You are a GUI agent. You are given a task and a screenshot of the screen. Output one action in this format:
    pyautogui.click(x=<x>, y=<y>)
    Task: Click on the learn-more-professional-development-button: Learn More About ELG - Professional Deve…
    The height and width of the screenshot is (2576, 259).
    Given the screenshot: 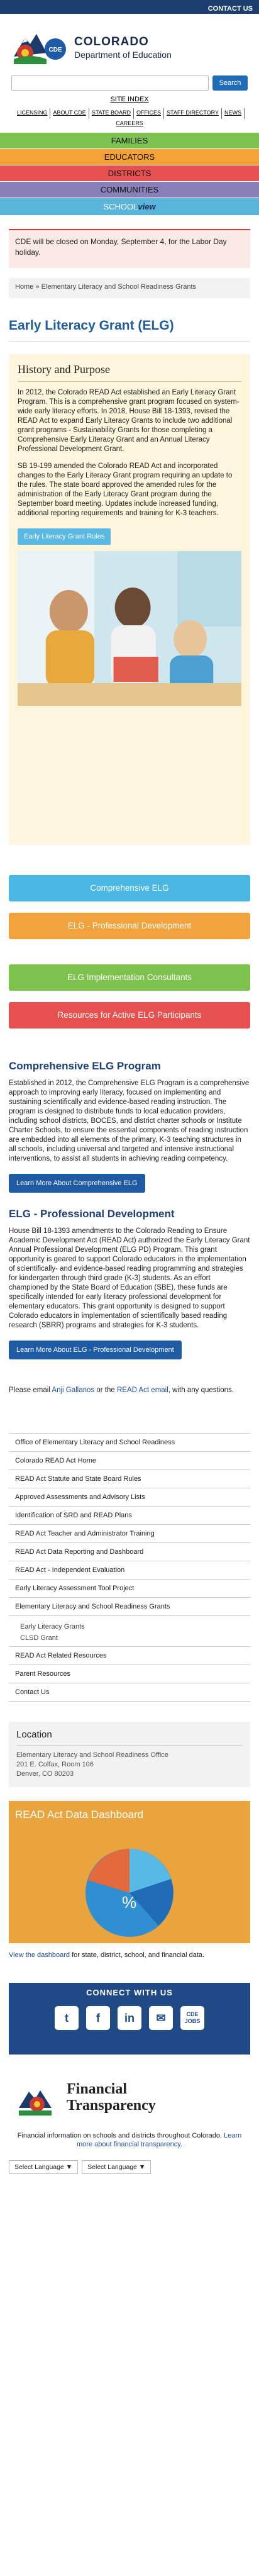 What is the action you would take?
    pyautogui.click(x=95, y=1350)
    